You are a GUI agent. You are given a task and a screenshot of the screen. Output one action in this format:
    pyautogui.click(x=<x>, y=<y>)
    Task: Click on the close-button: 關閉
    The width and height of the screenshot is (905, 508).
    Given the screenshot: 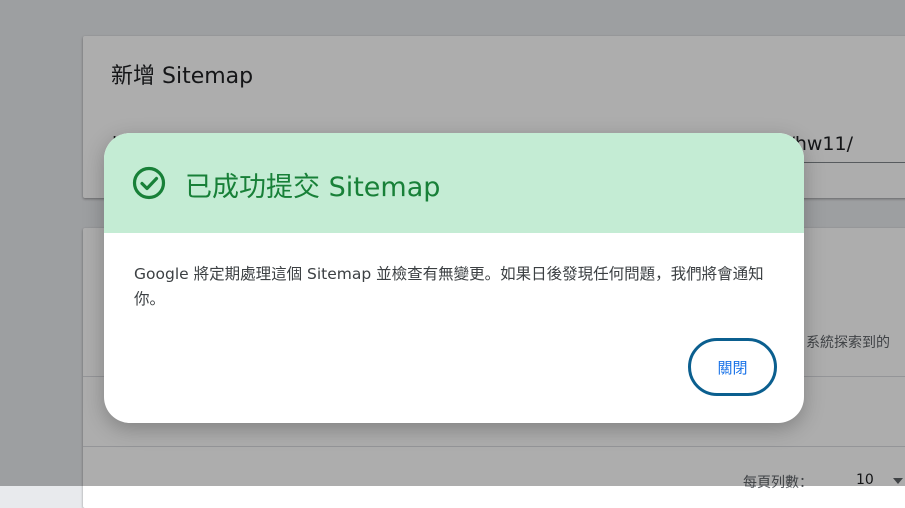 What is the action you would take?
    pyautogui.click(x=732, y=367)
    